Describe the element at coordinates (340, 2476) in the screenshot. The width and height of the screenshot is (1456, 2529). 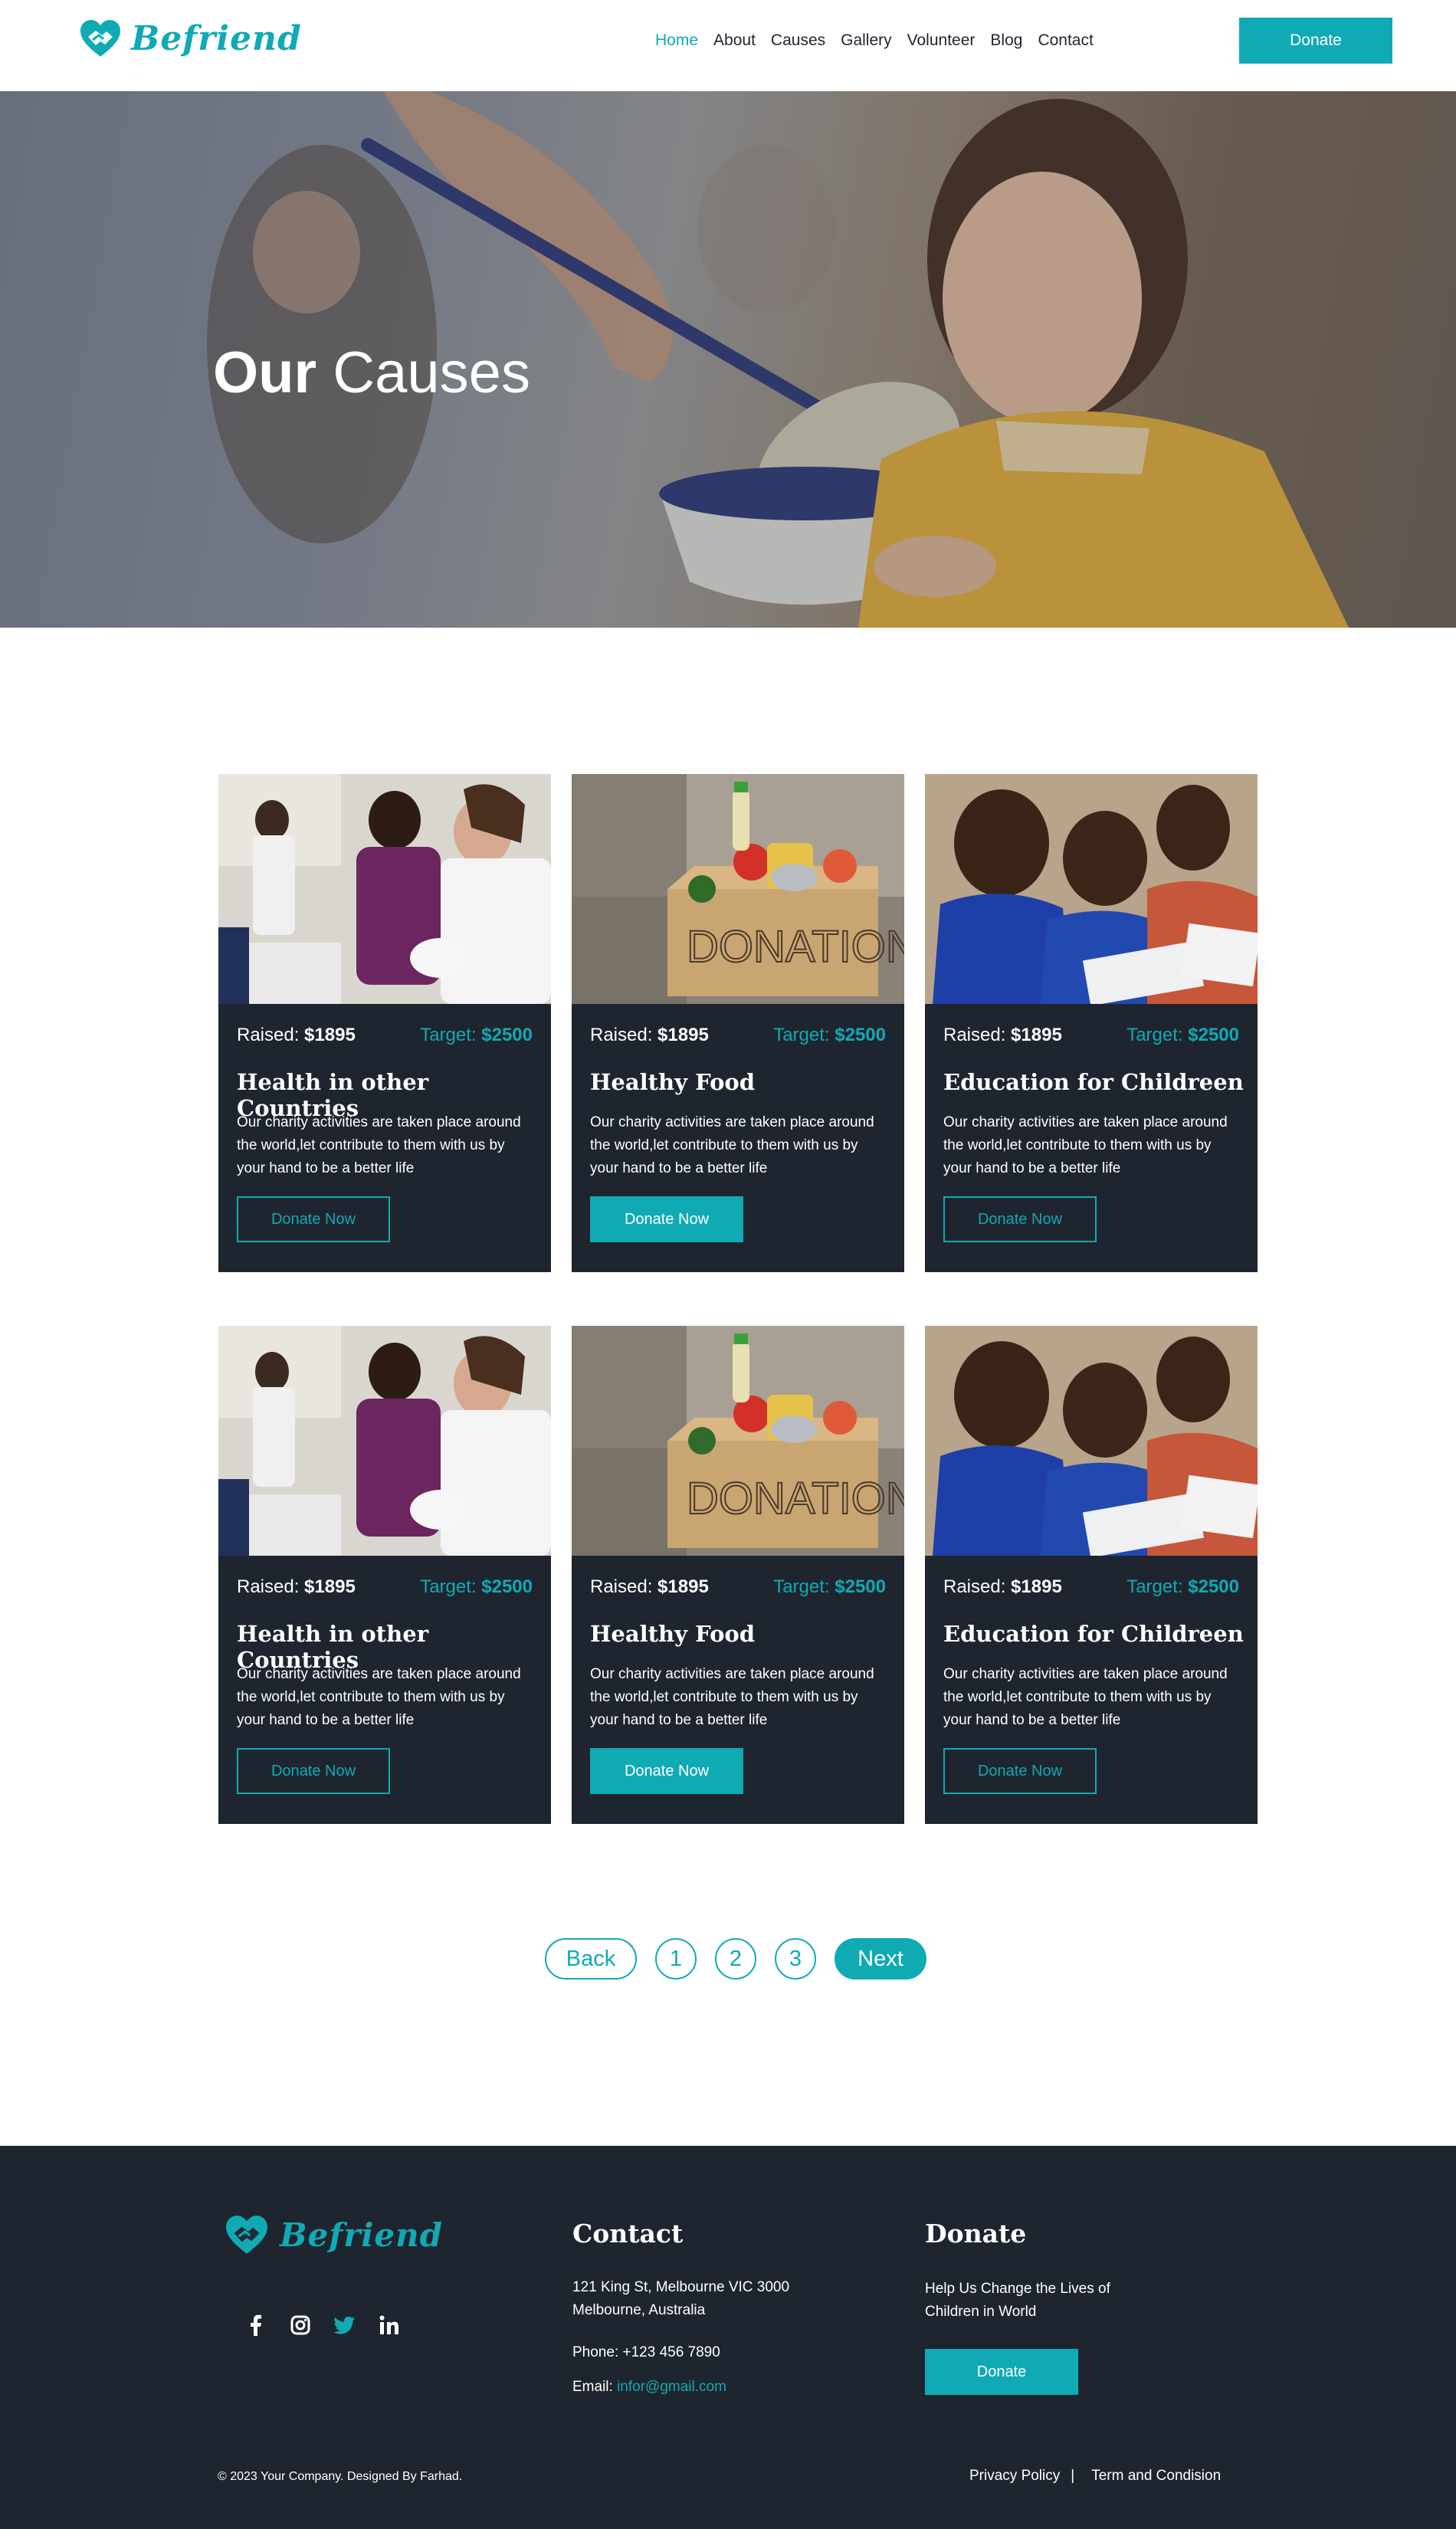
I see `copyright-text: © 2023 Your Company. Designed By Farhad.` at that location.